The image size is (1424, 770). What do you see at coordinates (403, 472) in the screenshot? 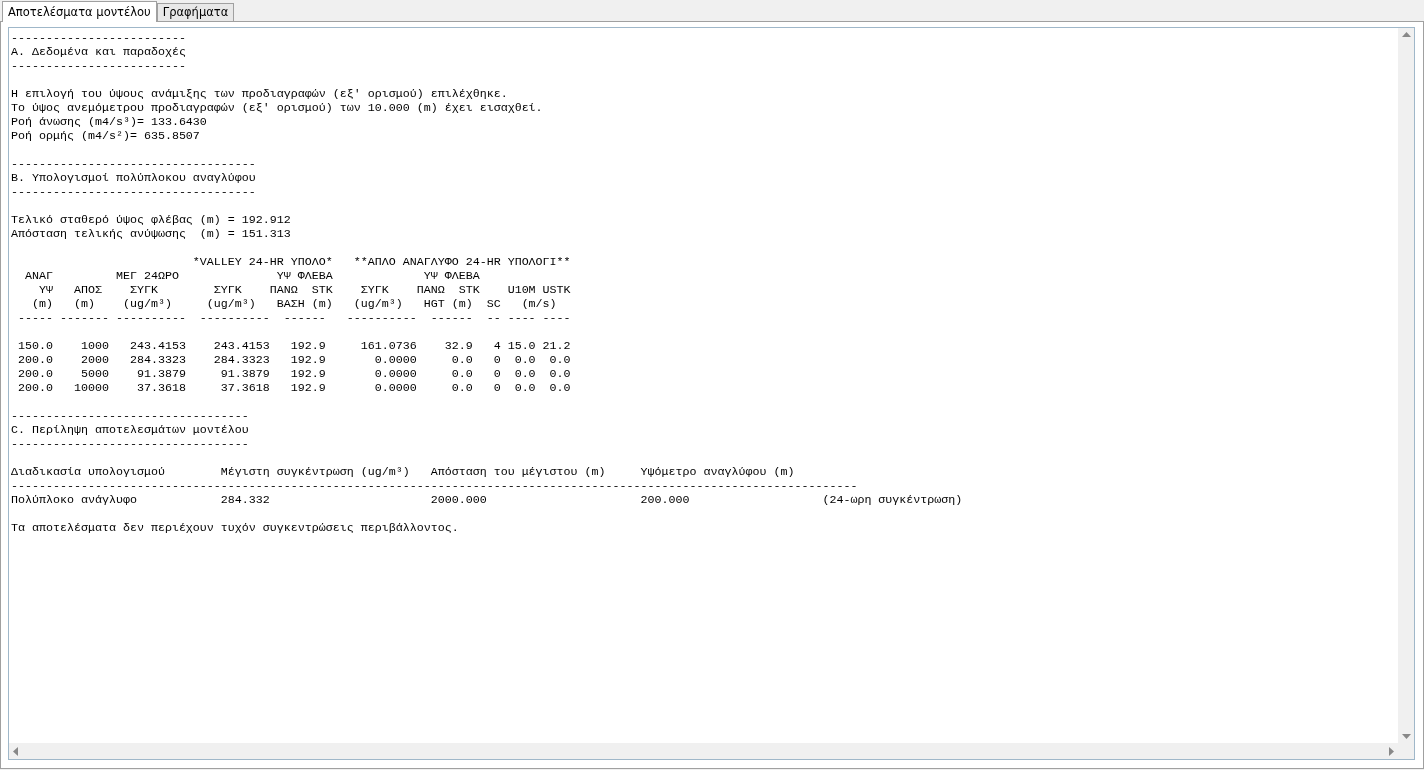
I see `output-line: Διαδικασία υπολογισμού Μέγιστη συγκέντρωση (ug/m³) Απόσταση του μέγιστου (m) Υψόμετρο αναγλύφου (m)` at bounding box center [403, 472].